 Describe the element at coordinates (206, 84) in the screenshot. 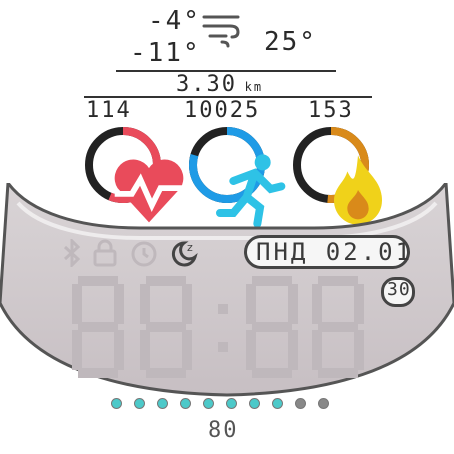

I see `distance-value: 3.30` at that location.